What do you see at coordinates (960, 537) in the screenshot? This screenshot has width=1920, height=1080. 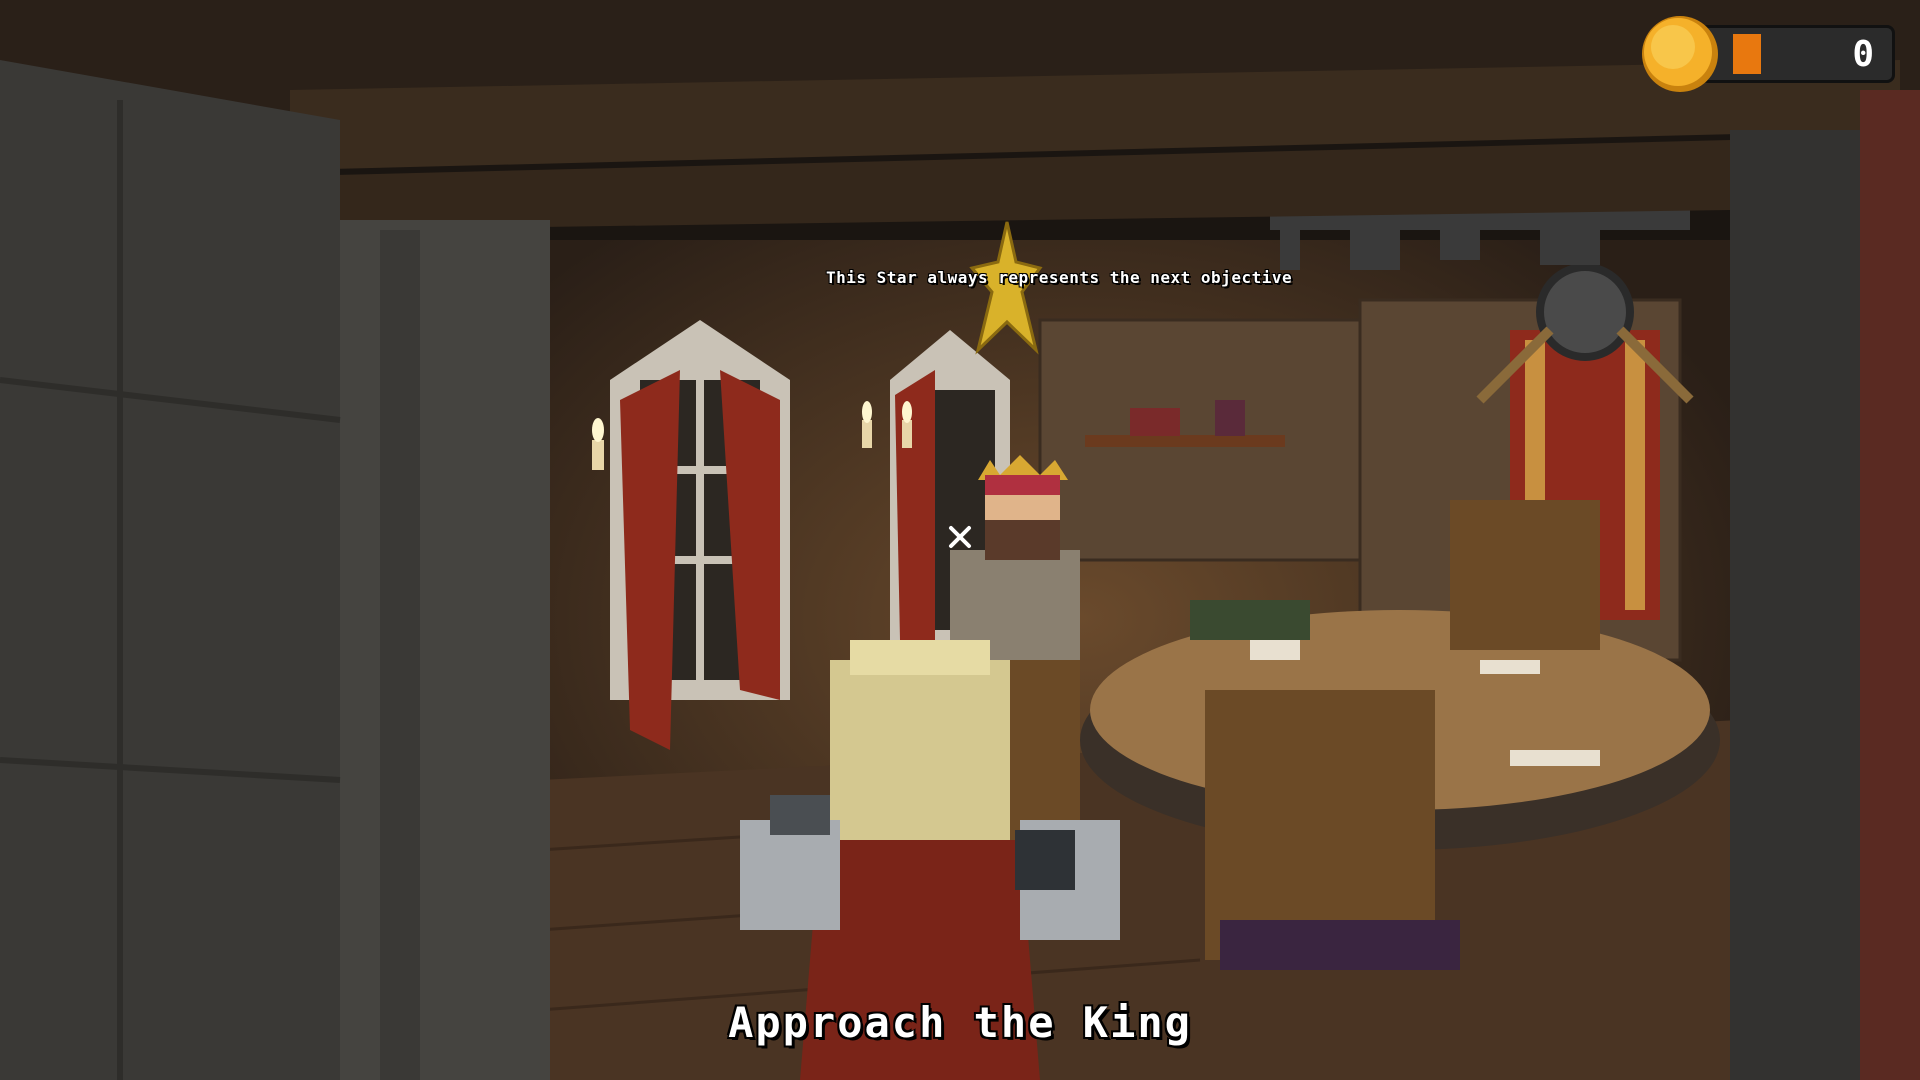 I see `crosshair-icon` at bounding box center [960, 537].